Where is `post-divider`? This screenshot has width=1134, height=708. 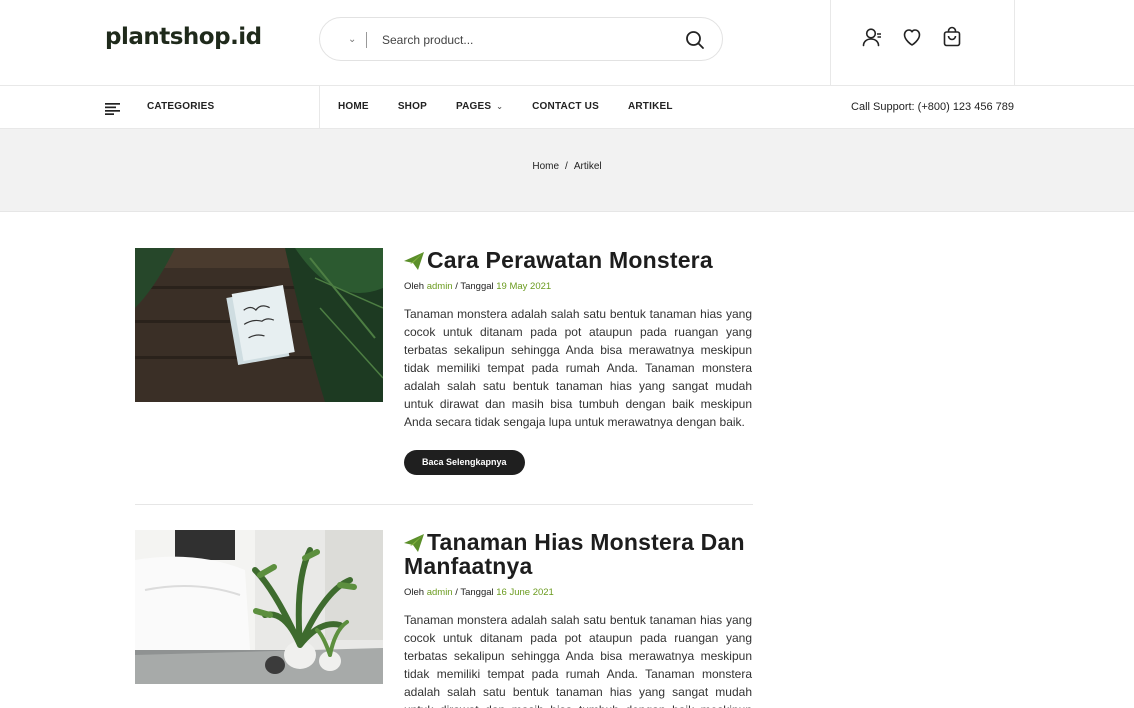
post-divider is located at coordinates (444, 504).